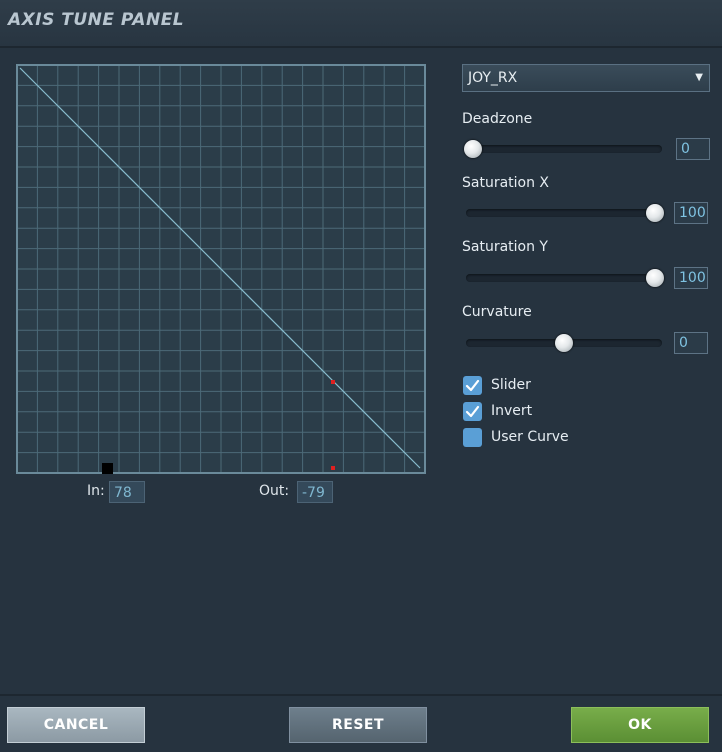 The image size is (722, 752). What do you see at coordinates (96, 20) in the screenshot?
I see `window-title: AXIS TUNE PANEL` at bounding box center [96, 20].